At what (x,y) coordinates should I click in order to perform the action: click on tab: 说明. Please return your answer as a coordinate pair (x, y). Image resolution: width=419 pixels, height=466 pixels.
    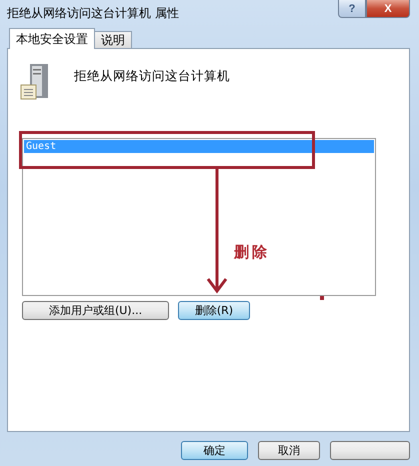
    Looking at the image, I should click on (113, 39).